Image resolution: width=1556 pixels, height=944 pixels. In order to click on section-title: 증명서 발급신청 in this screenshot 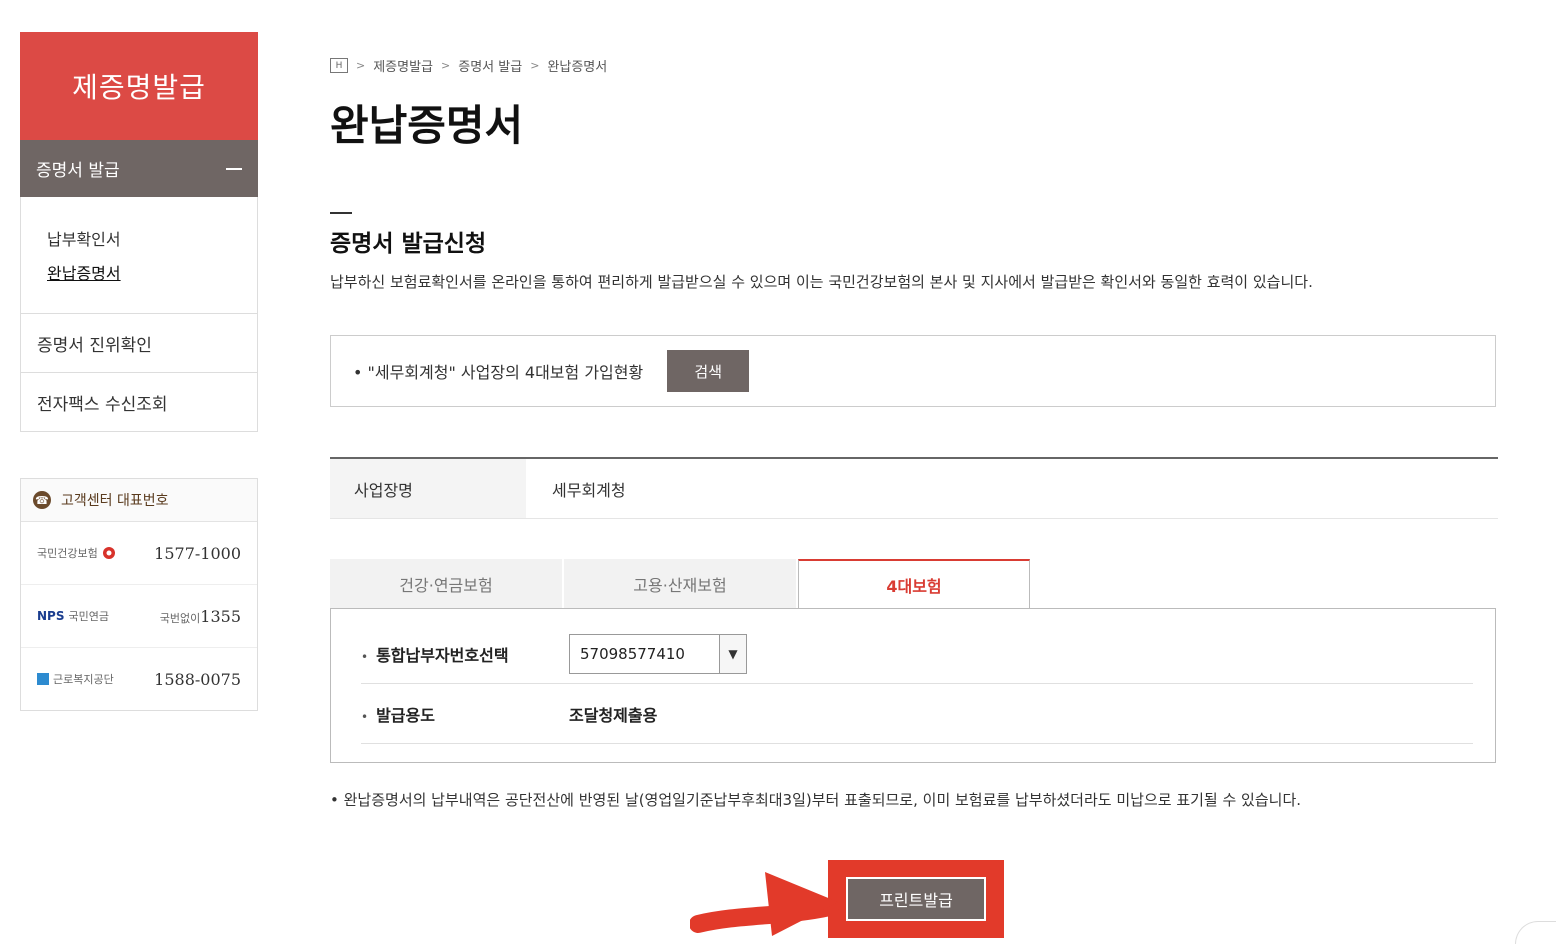, I will do `click(408, 244)`.